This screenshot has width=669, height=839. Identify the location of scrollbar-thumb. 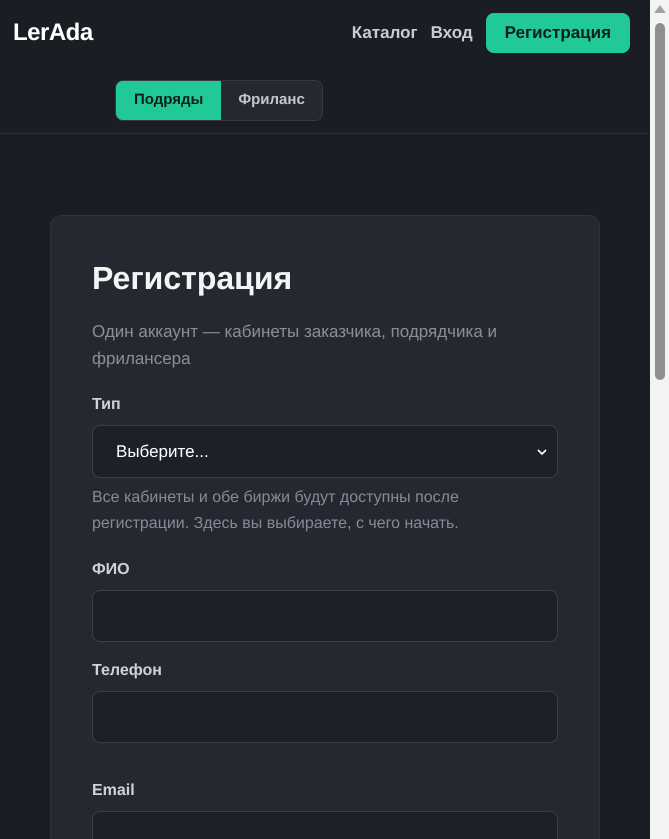
(659, 201).